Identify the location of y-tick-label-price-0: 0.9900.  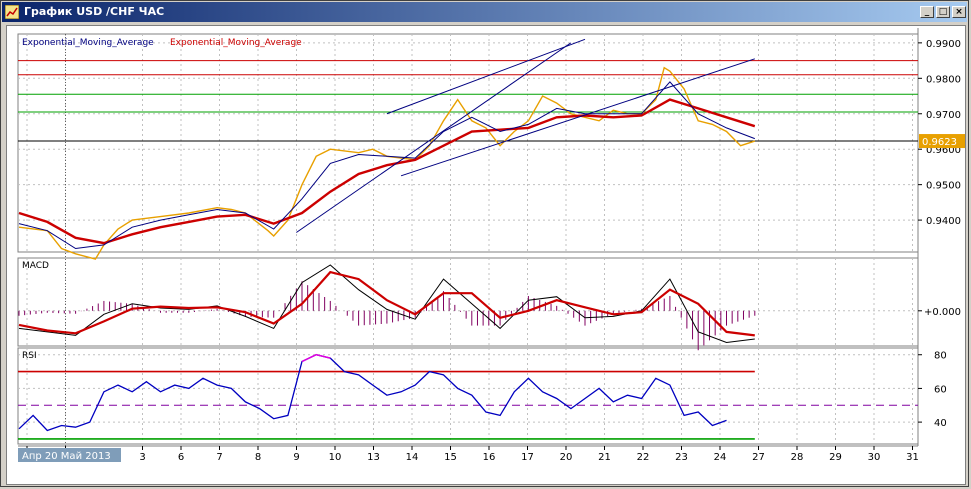
(943, 44).